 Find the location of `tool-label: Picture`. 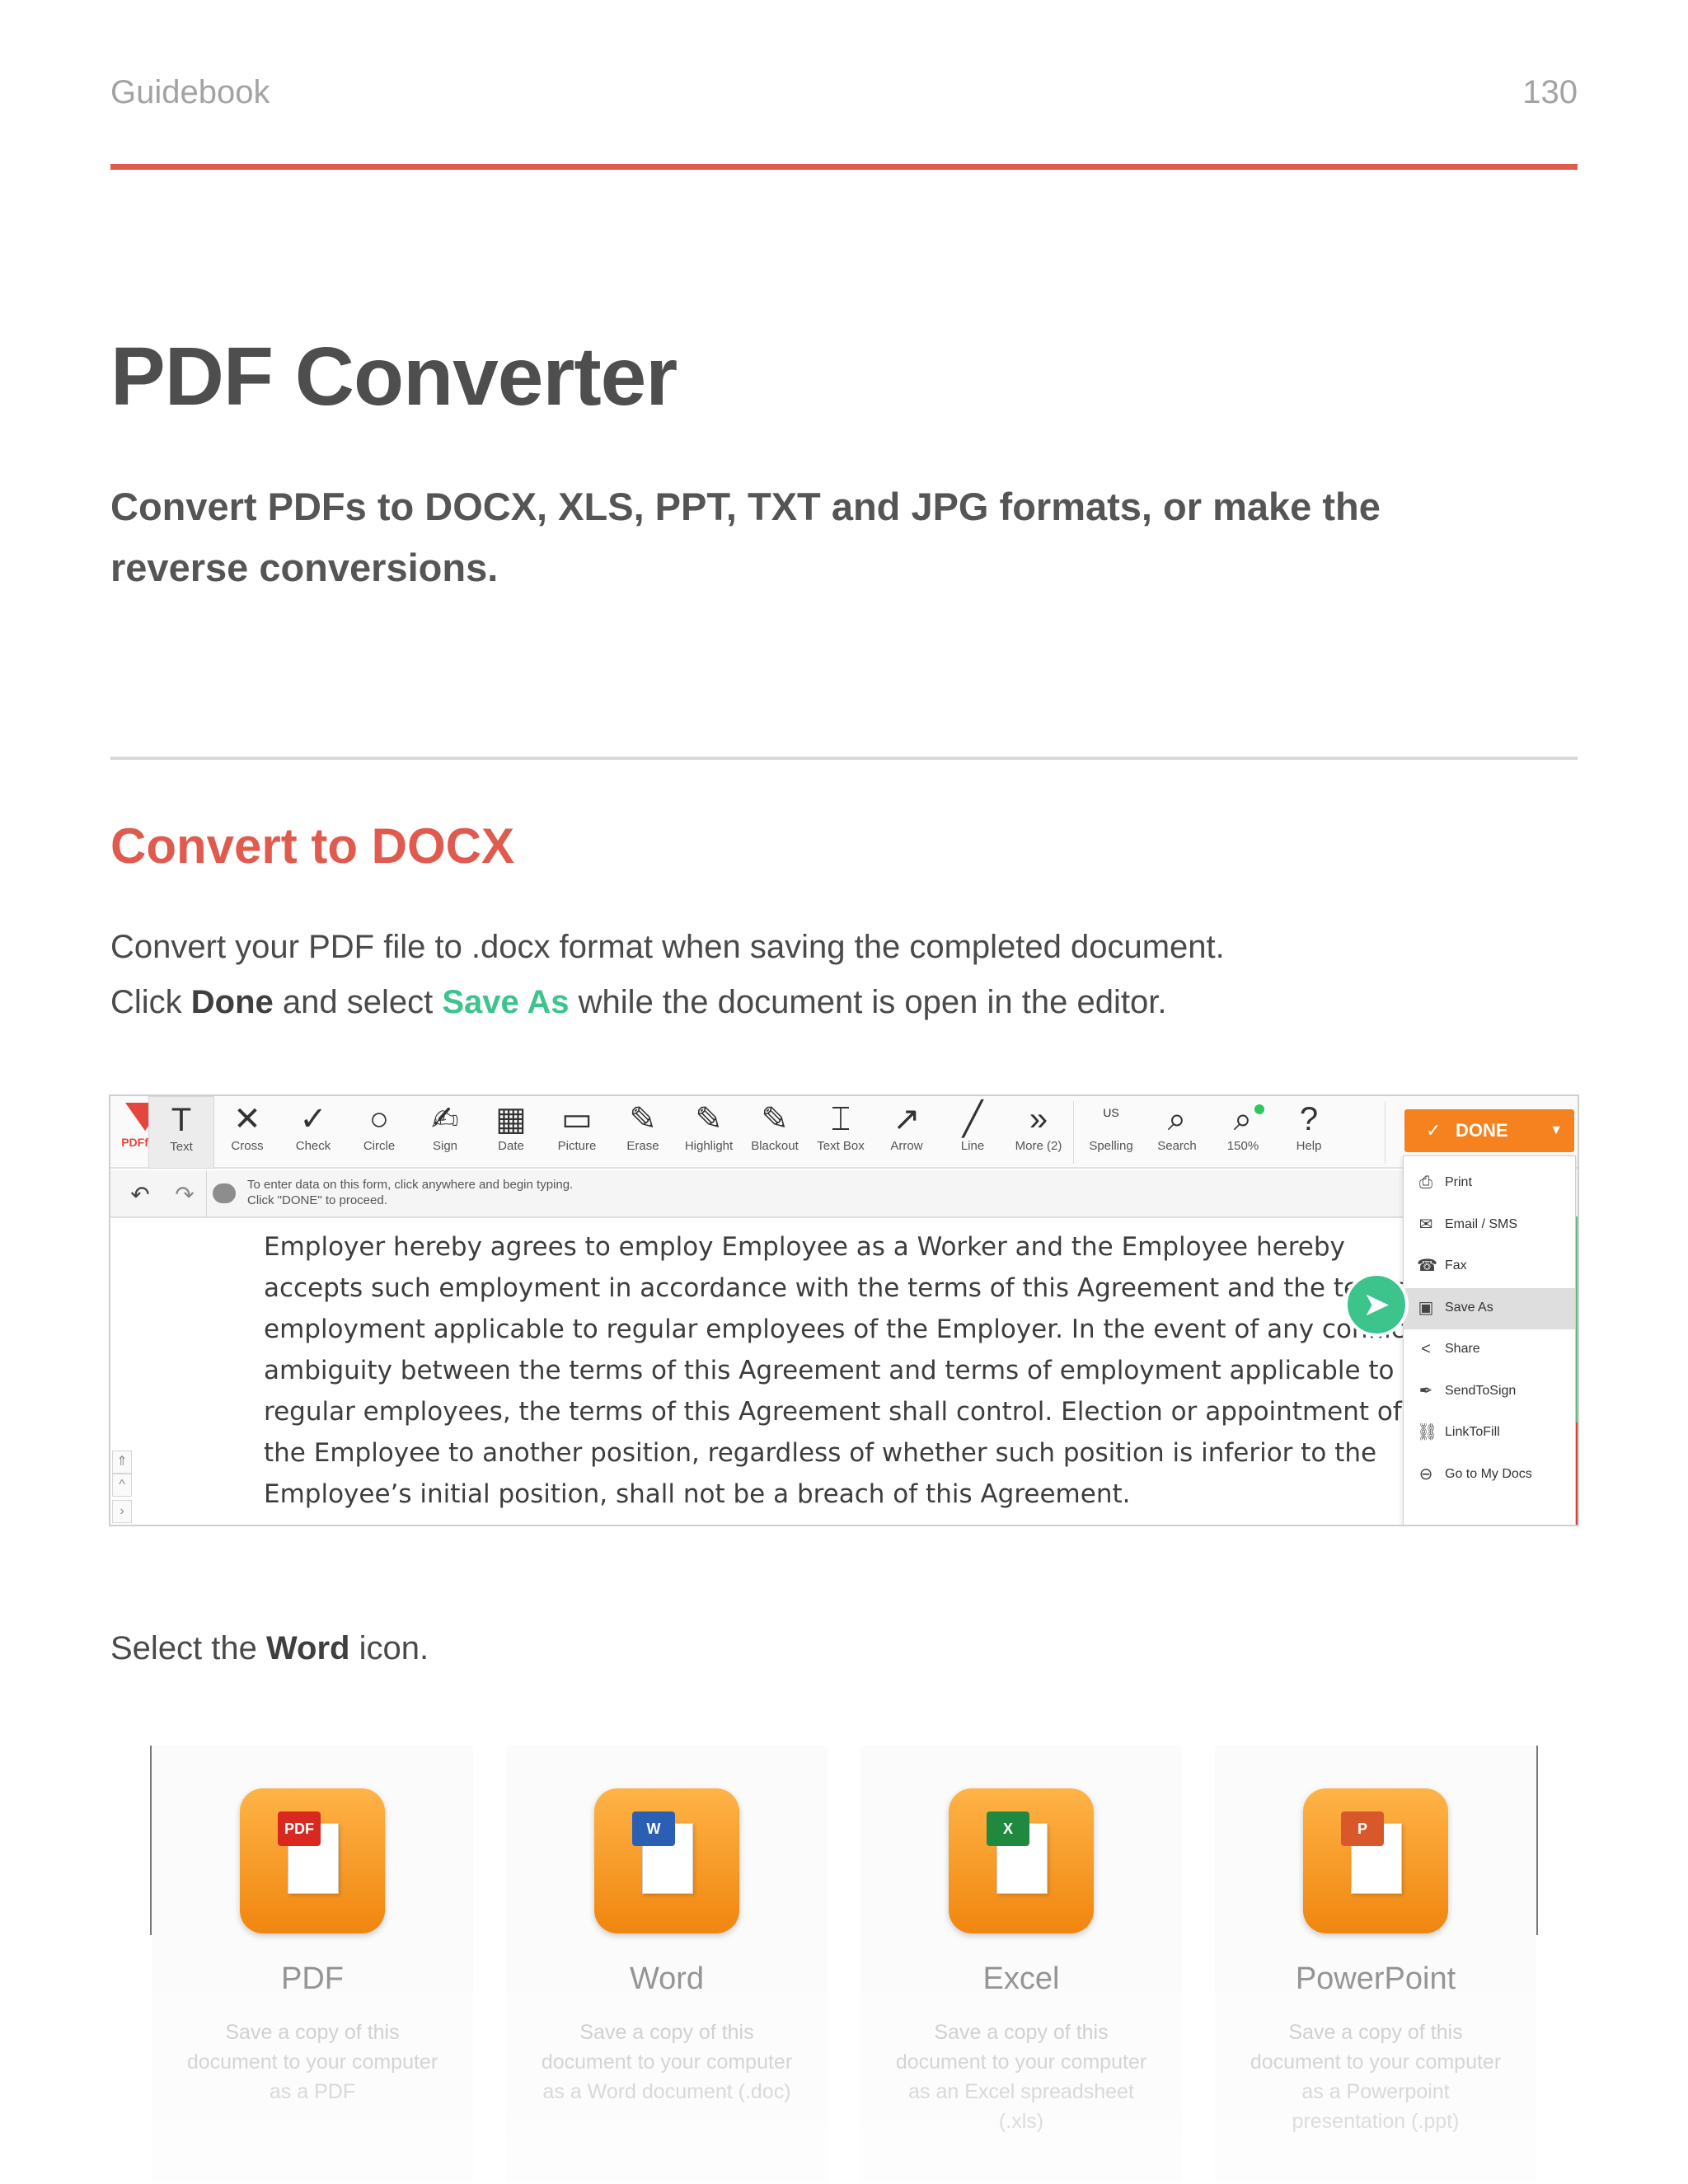

tool-label: Picture is located at coordinates (577, 1146).